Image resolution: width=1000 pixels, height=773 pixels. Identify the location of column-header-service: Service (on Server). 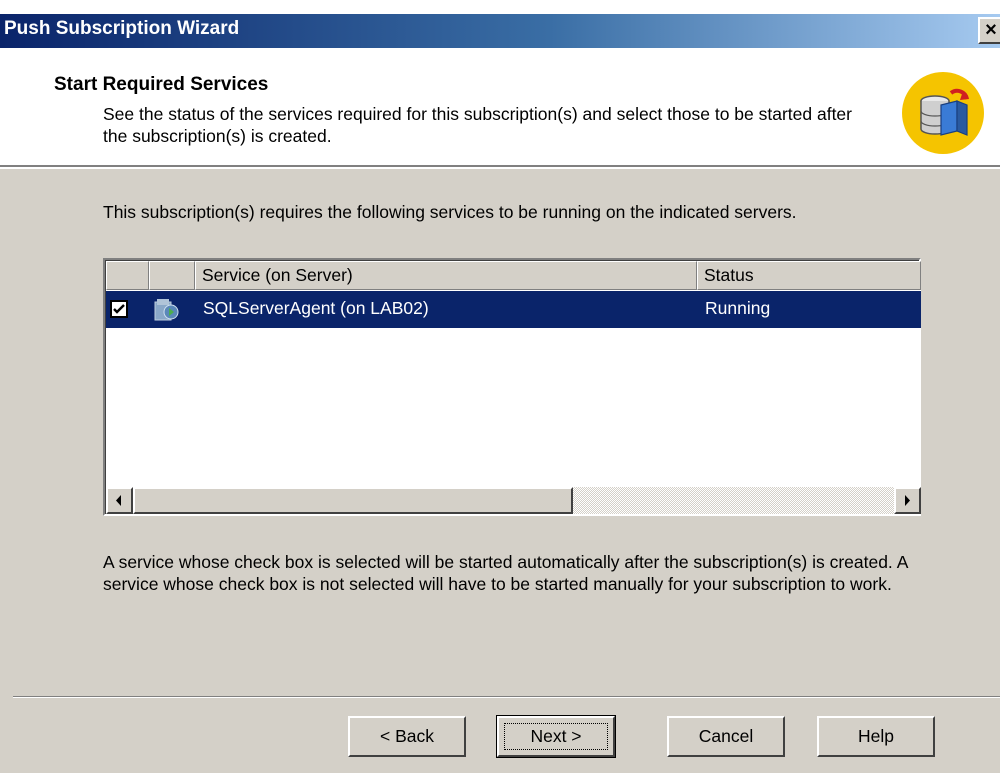
(446, 275).